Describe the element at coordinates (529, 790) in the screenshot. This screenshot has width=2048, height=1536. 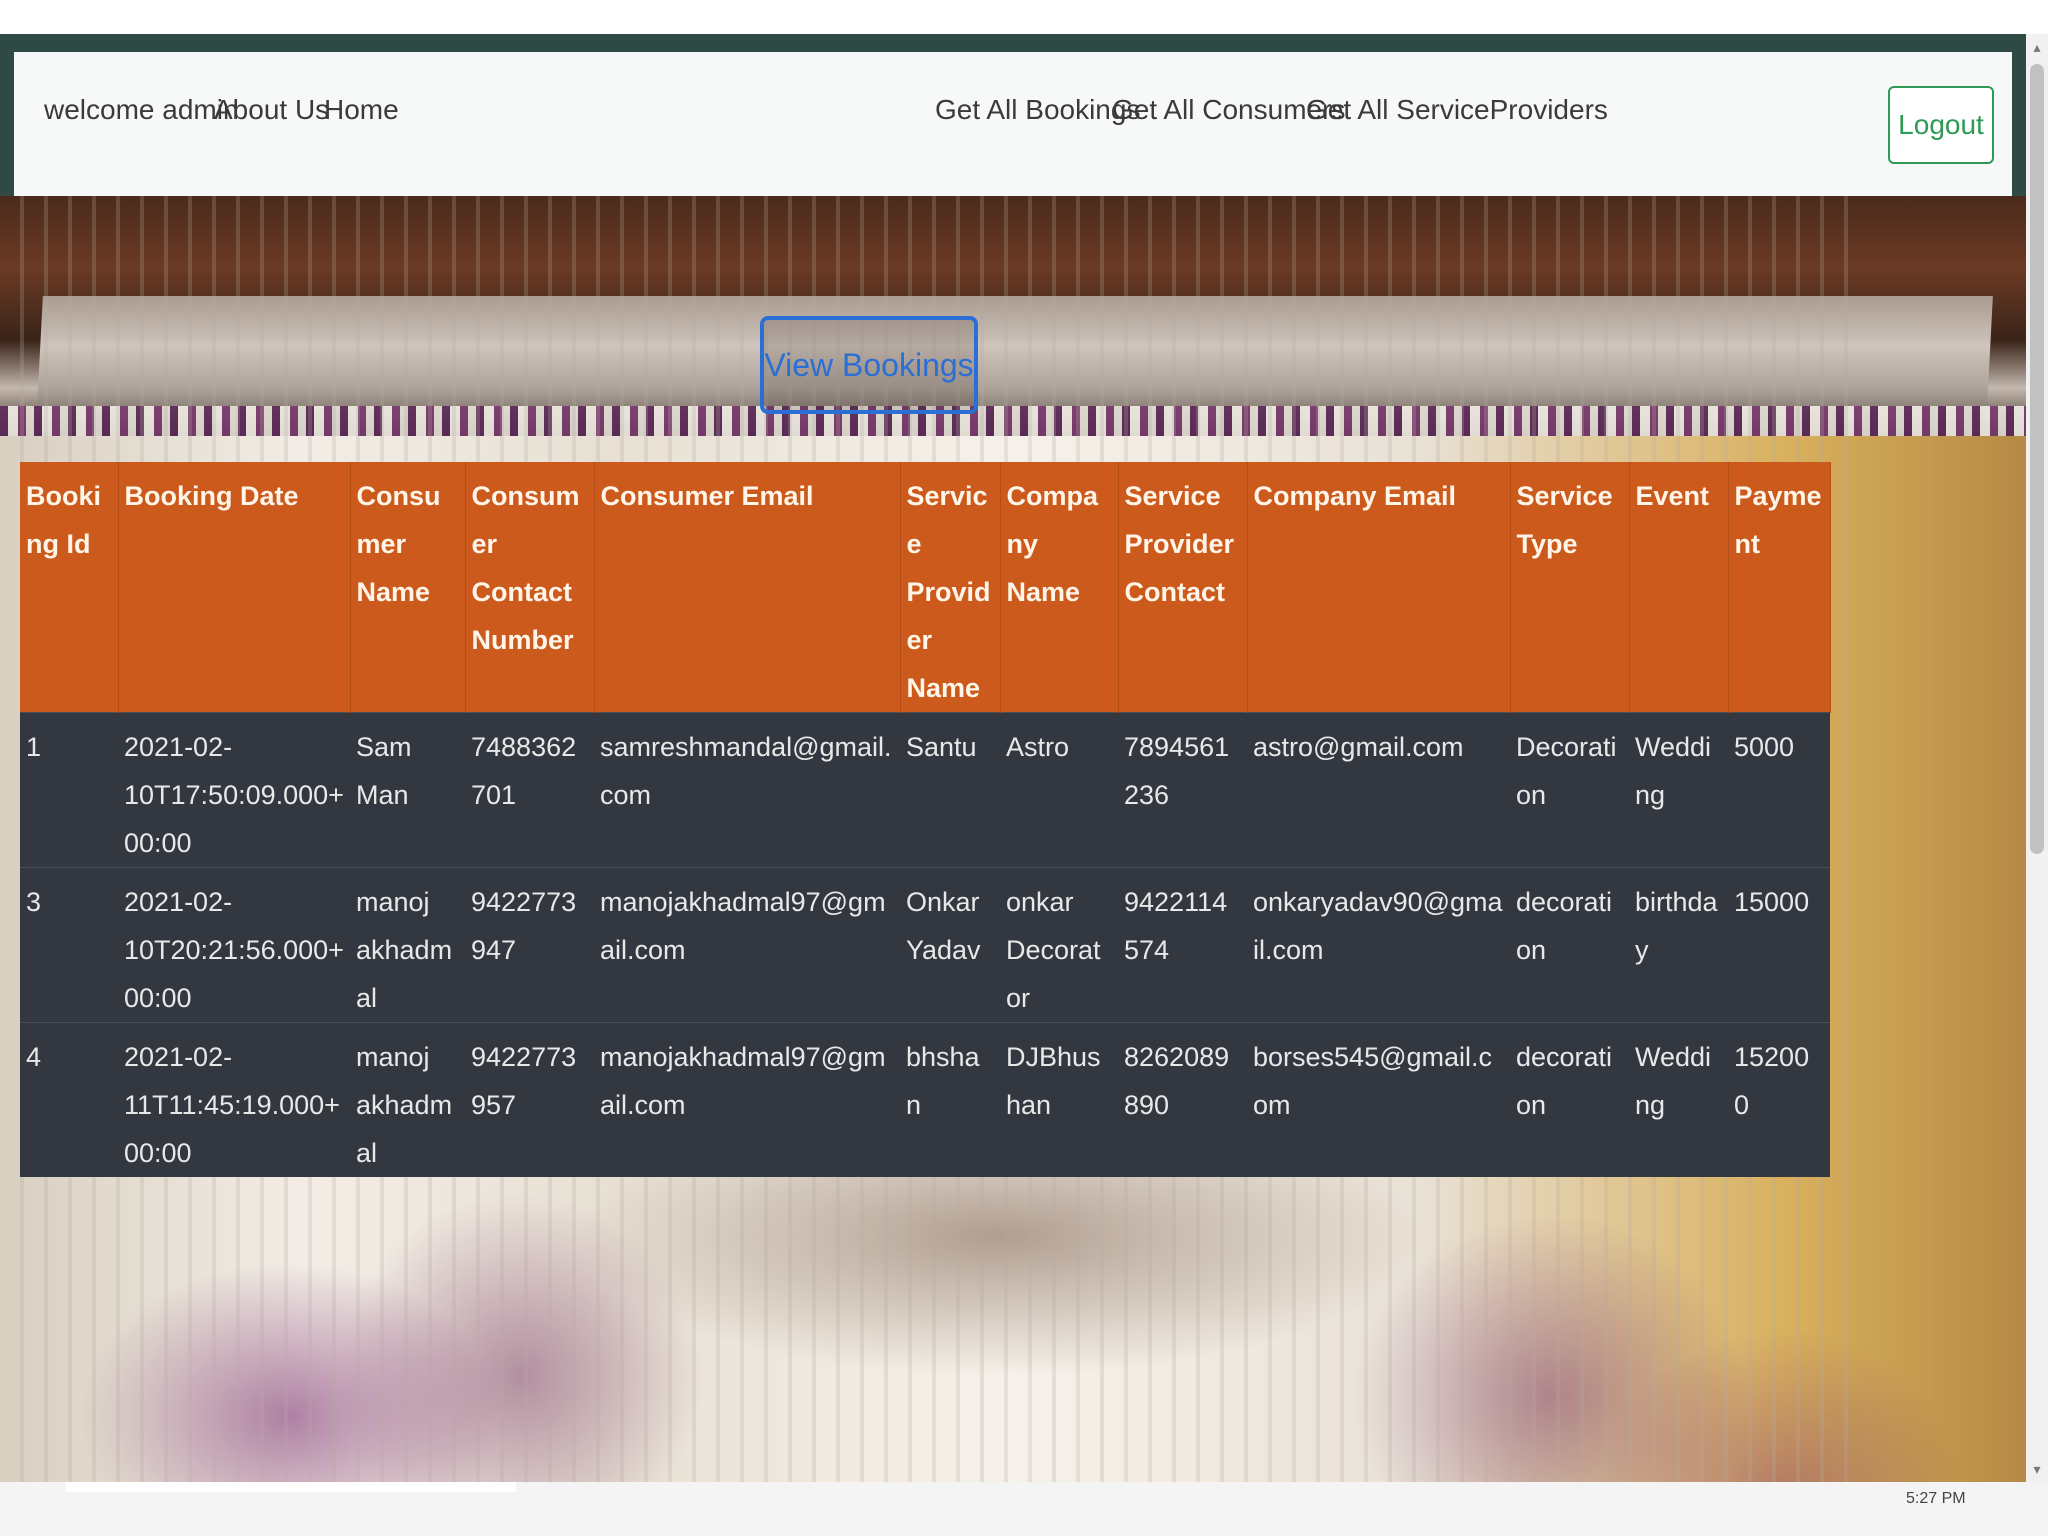
I see `table-cell: 7488362701` at that location.